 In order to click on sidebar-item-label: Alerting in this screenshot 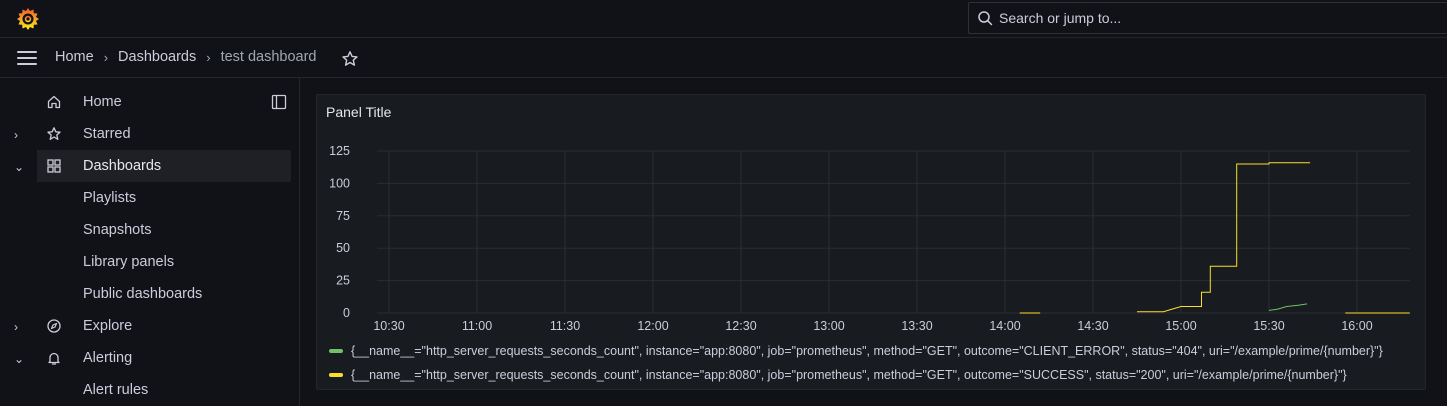, I will do `click(108, 358)`.